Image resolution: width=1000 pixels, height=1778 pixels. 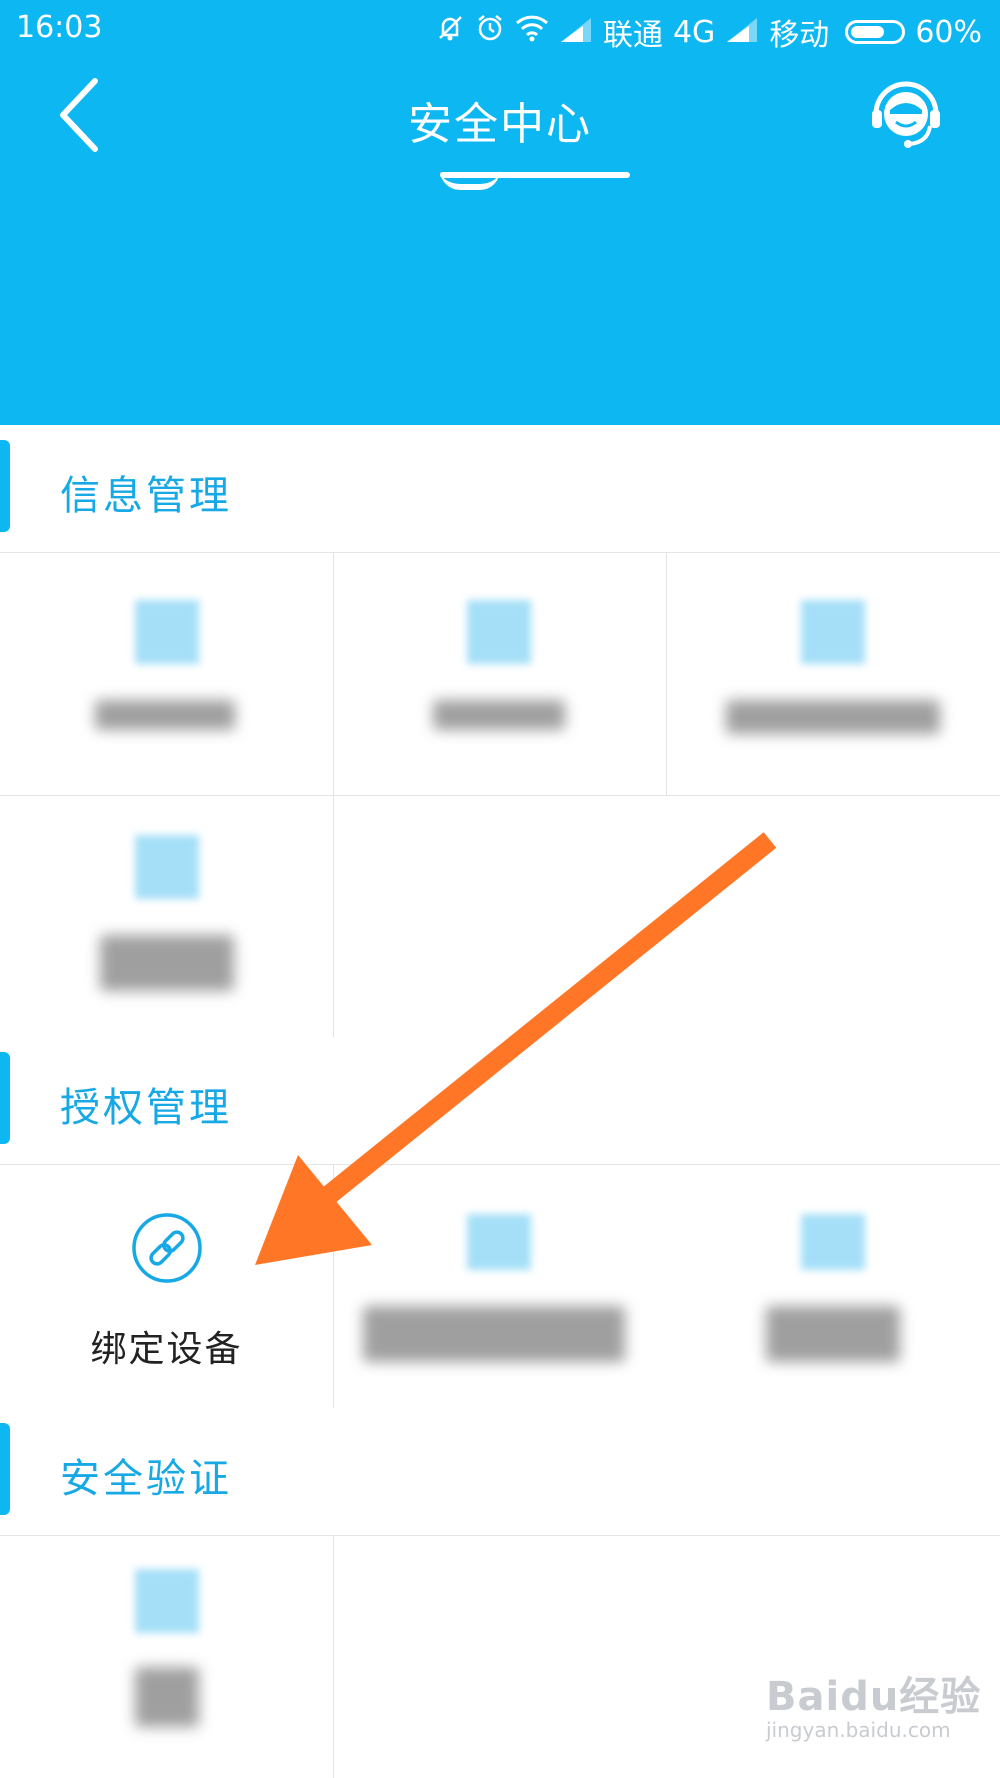 I want to click on customer-service-button, so click(x=906, y=112).